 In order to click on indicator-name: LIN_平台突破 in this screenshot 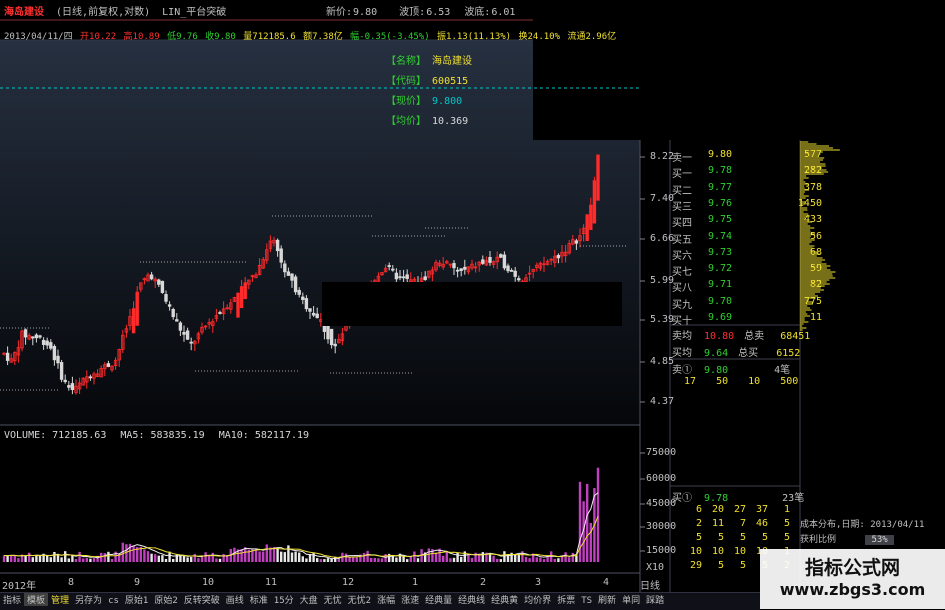, I will do `click(194, 12)`.